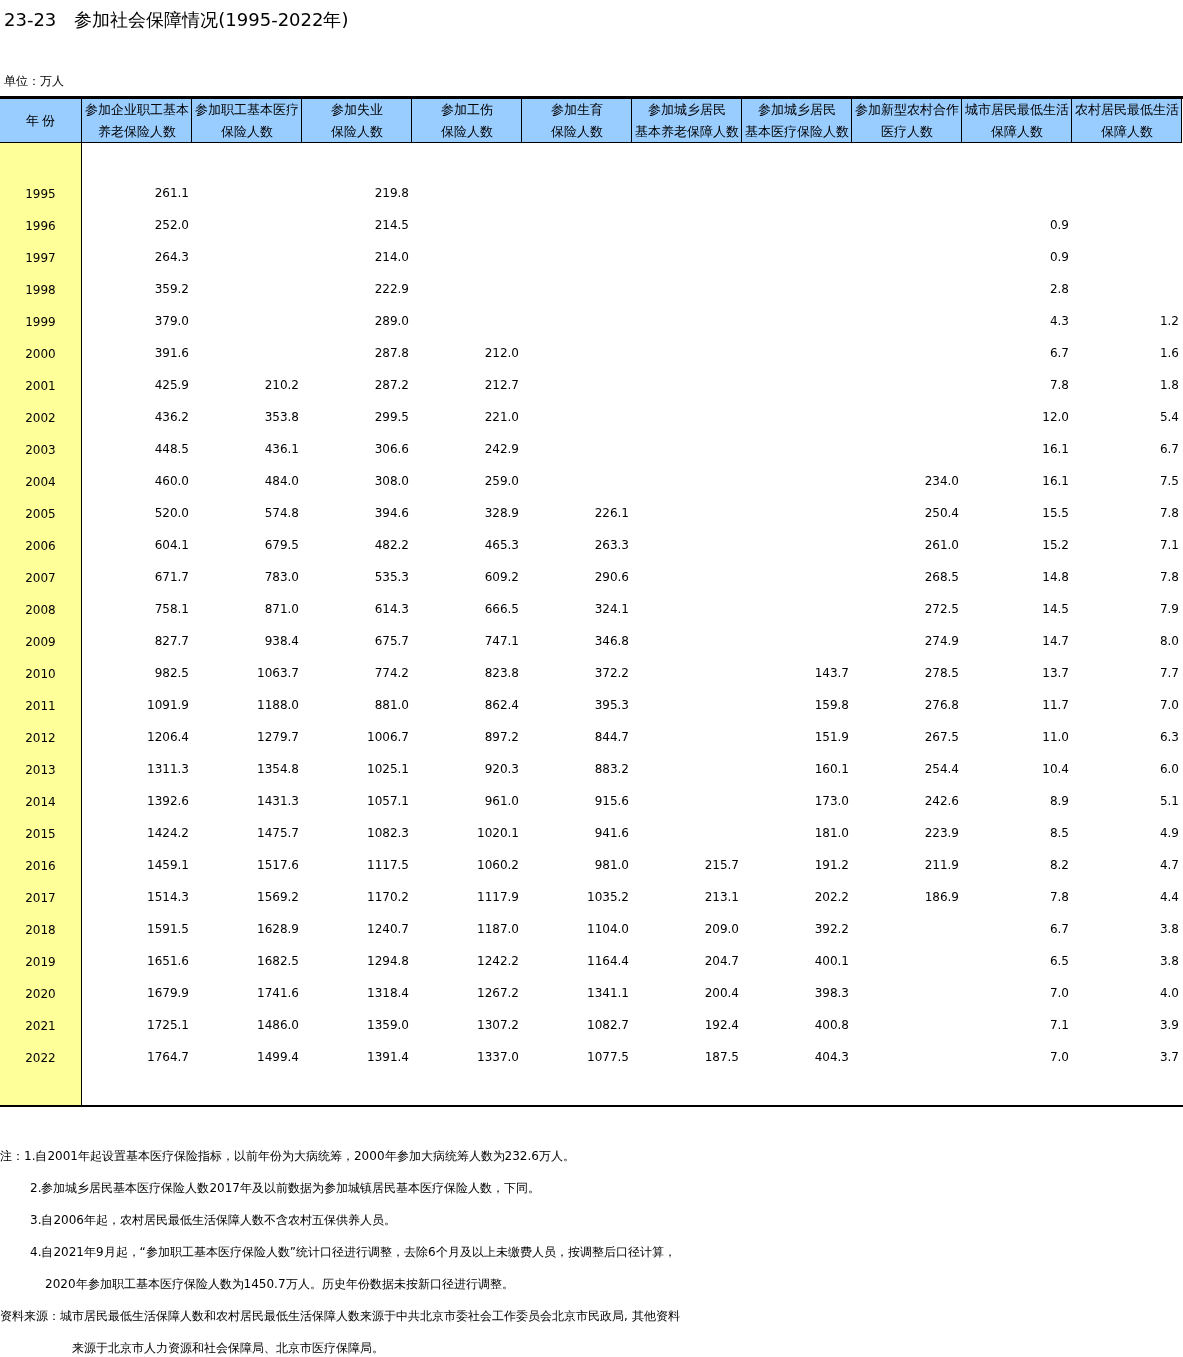  What do you see at coordinates (168, 737) in the screenshot?
I see `table-cell-text: 1206.4` at bounding box center [168, 737].